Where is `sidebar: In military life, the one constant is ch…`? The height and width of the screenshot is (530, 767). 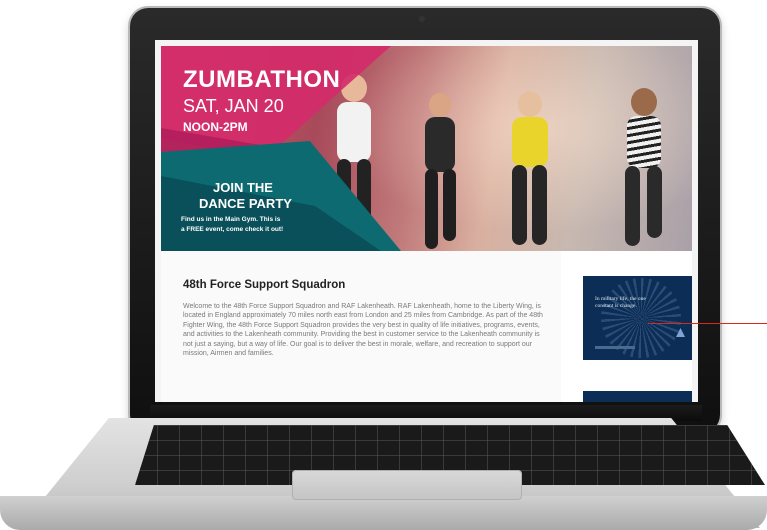
sidebar: In military life, the one constant is ch… is located at coordinates (626, 326).